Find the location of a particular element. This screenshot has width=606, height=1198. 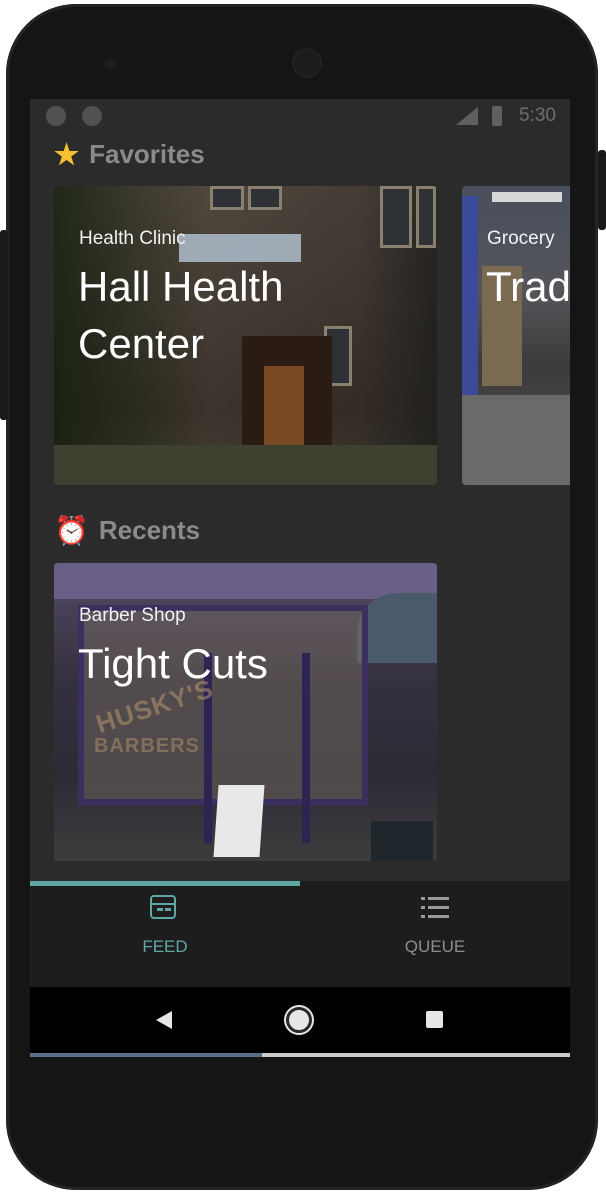

card-title: Trad is located at coordinates (528, 286).